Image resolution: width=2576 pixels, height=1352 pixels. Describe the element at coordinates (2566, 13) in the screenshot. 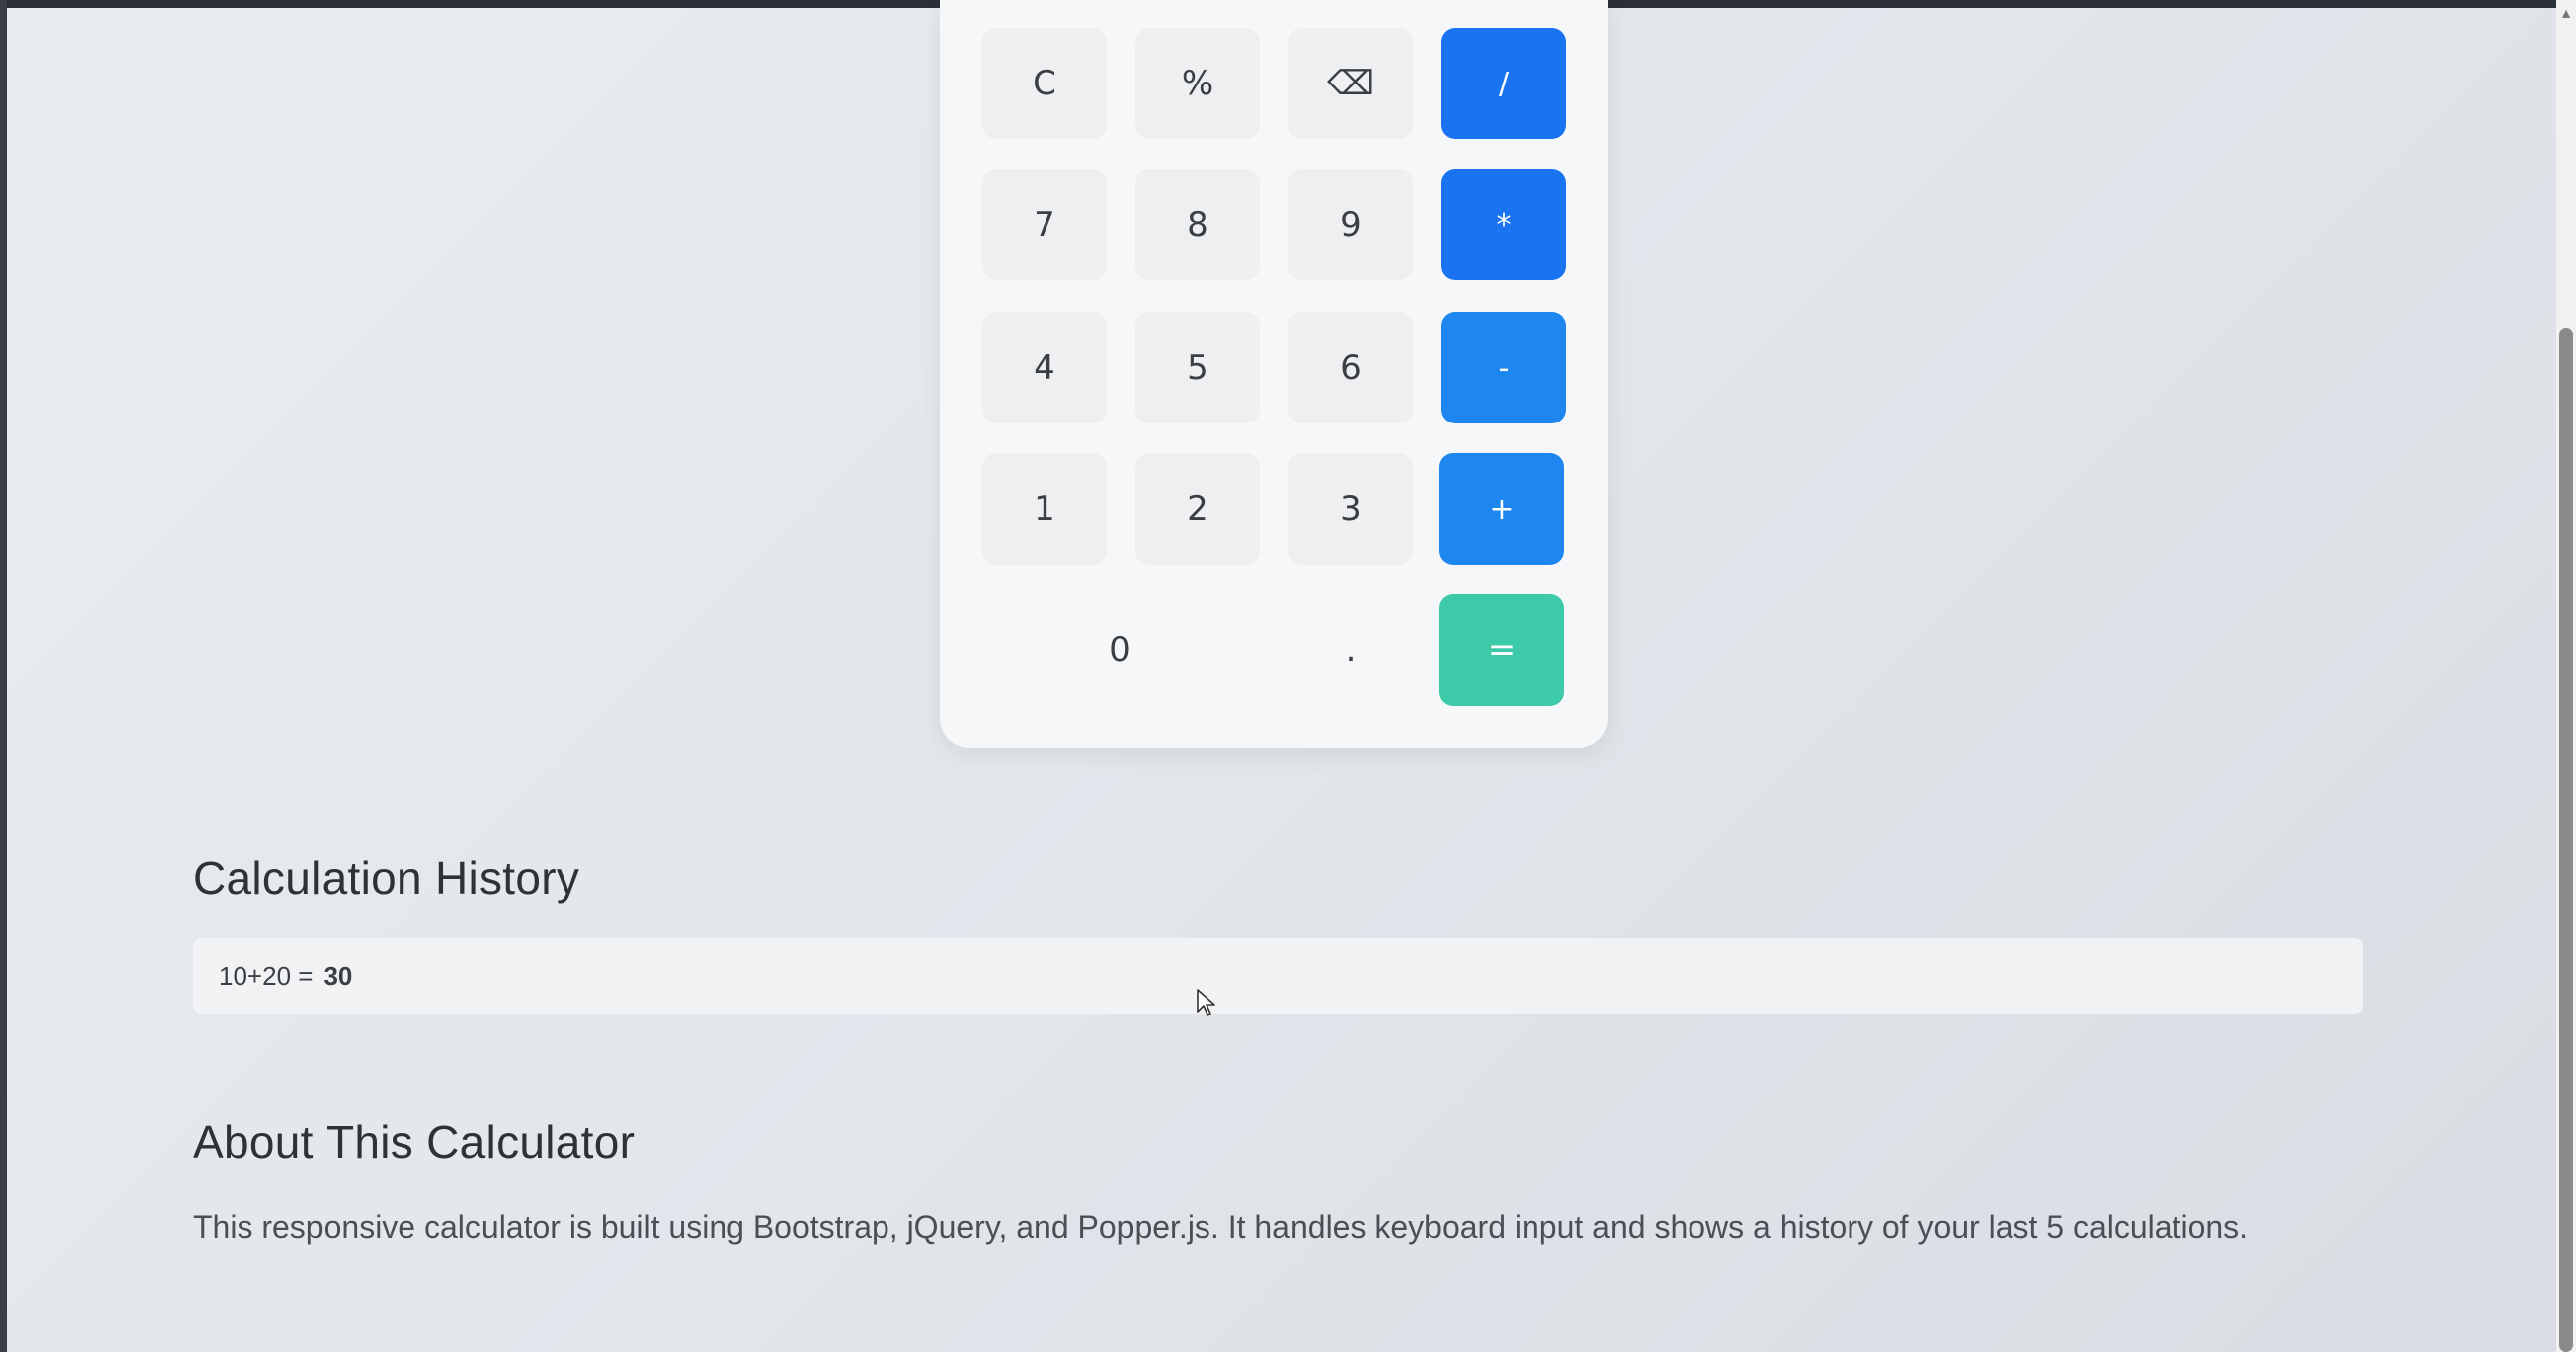

I see `chevron-up-icon: ▲` at that location.